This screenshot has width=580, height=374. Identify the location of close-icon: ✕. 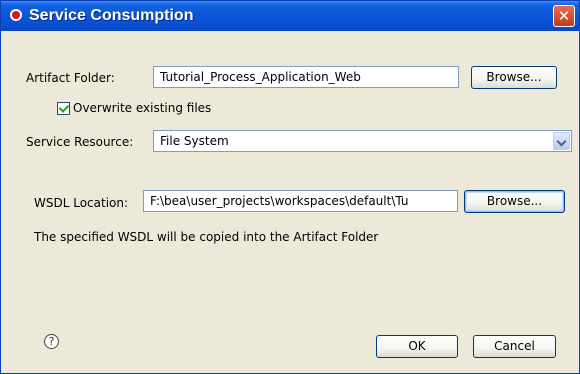
(564, 16).